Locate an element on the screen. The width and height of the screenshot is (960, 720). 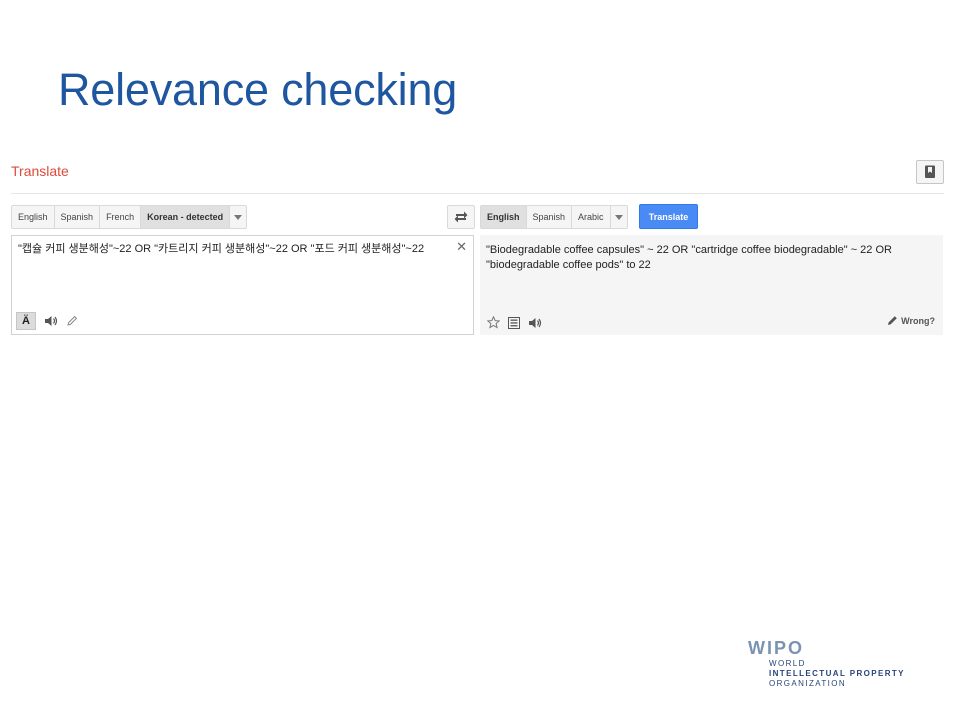
phrasebook-button is located at coordinates (930, 172).